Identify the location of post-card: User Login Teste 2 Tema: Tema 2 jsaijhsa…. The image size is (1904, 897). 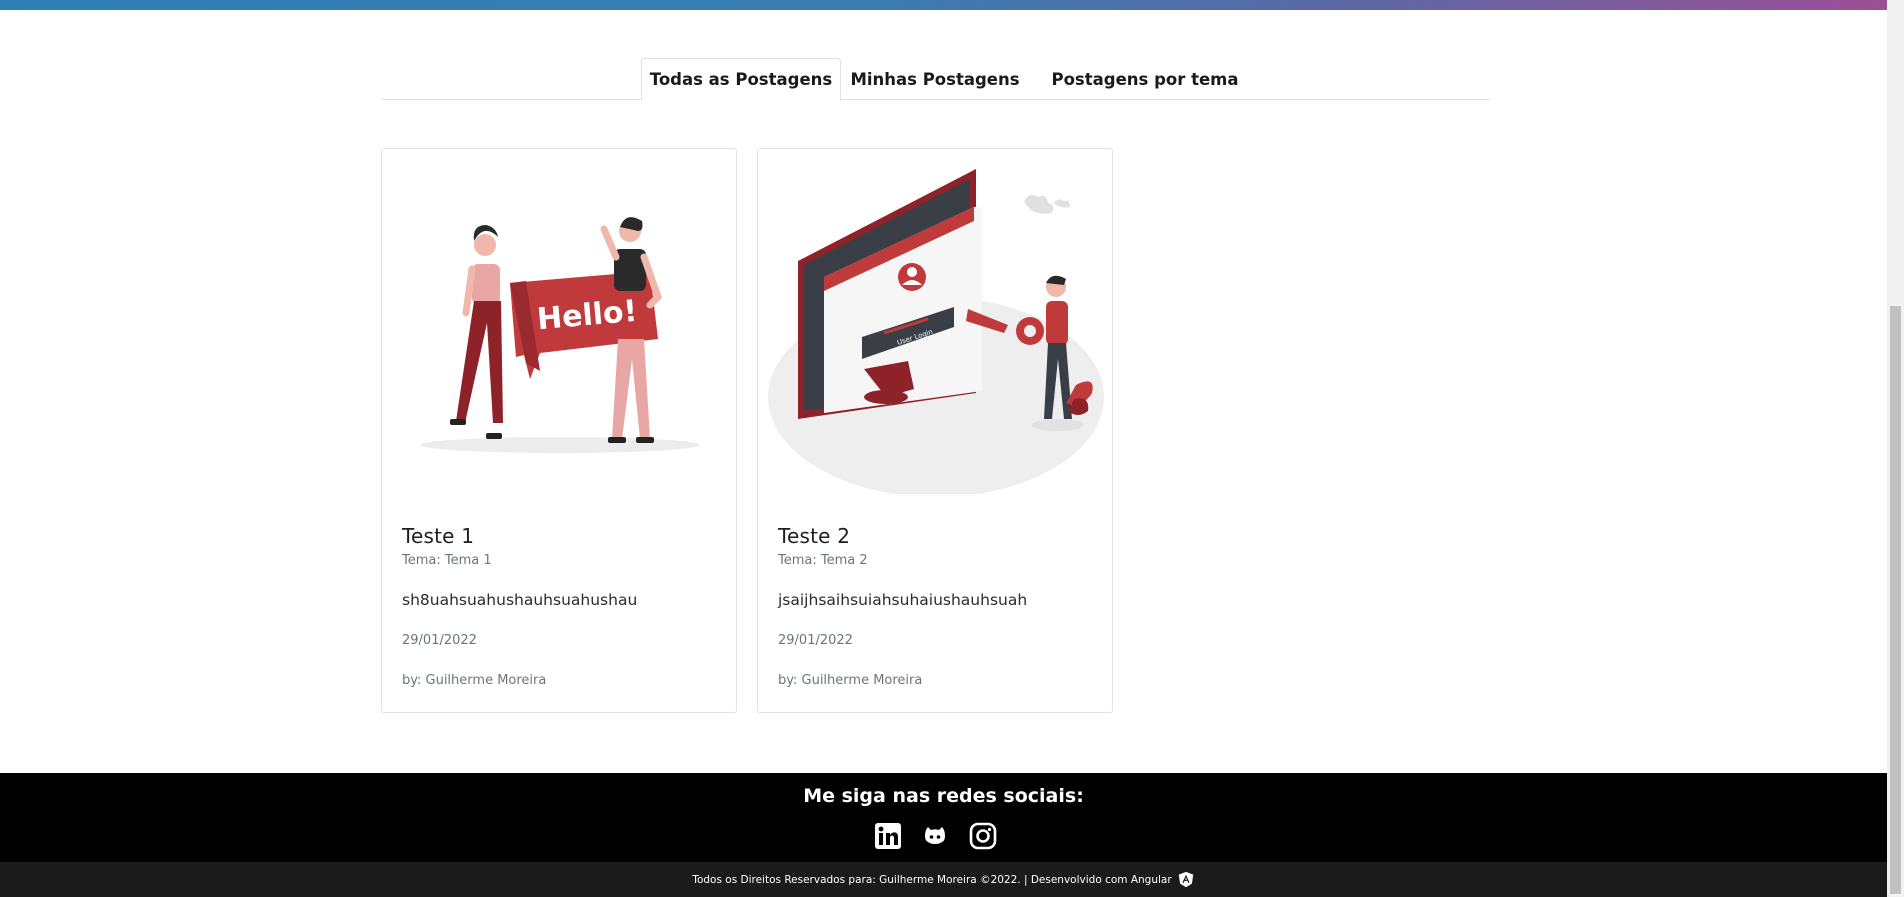
(935, 430).